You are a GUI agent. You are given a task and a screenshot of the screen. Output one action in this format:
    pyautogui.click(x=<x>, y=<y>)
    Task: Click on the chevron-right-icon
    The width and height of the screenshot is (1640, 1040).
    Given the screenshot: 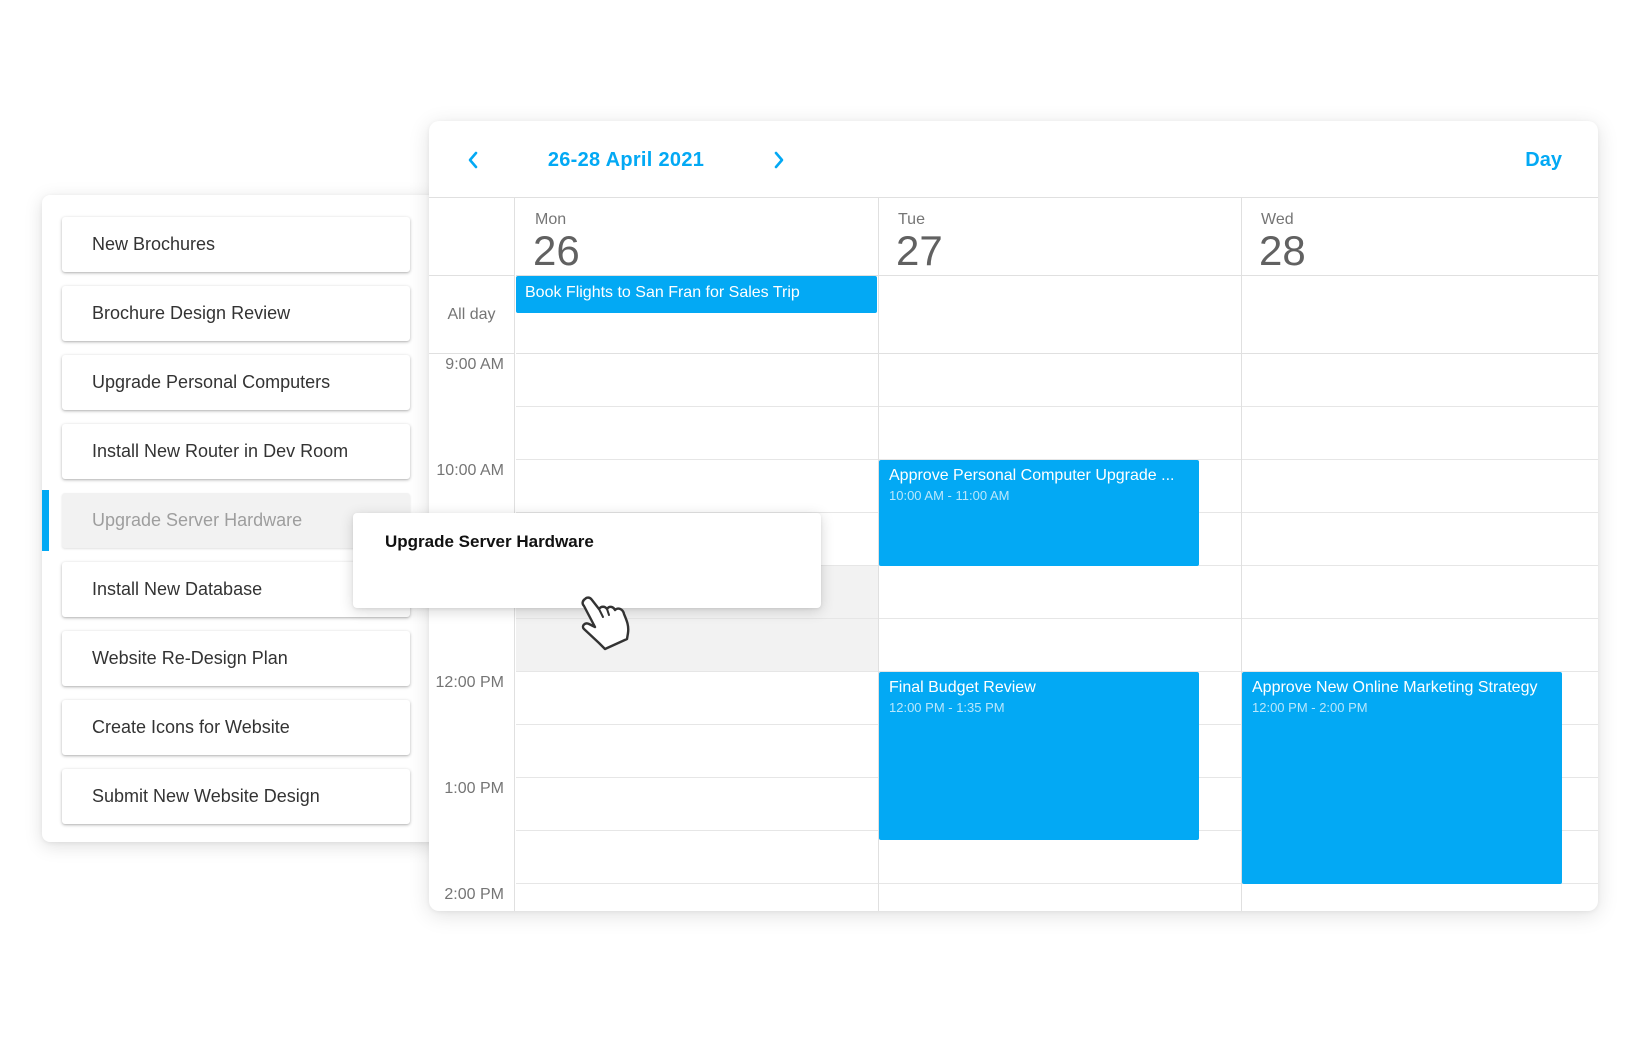 What is the action you would take?
    pyautogui.click(x=779, y=160)
    